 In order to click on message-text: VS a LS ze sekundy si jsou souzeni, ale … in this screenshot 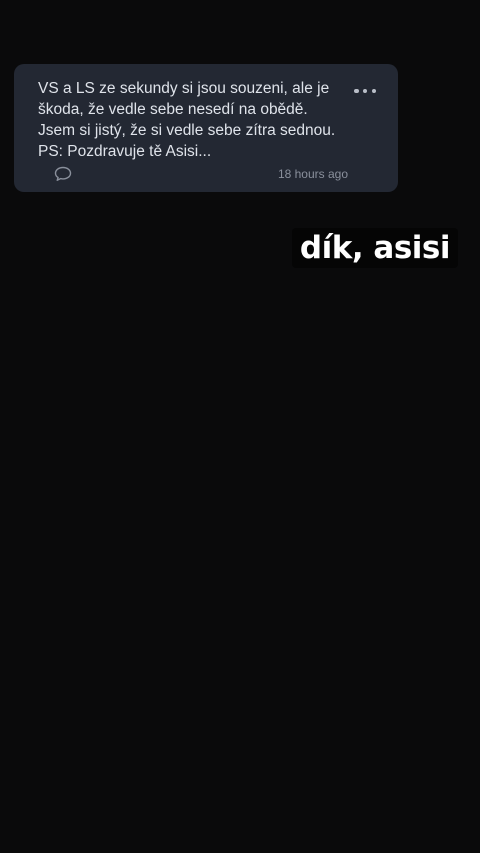, I will do `click(187, 120)`.